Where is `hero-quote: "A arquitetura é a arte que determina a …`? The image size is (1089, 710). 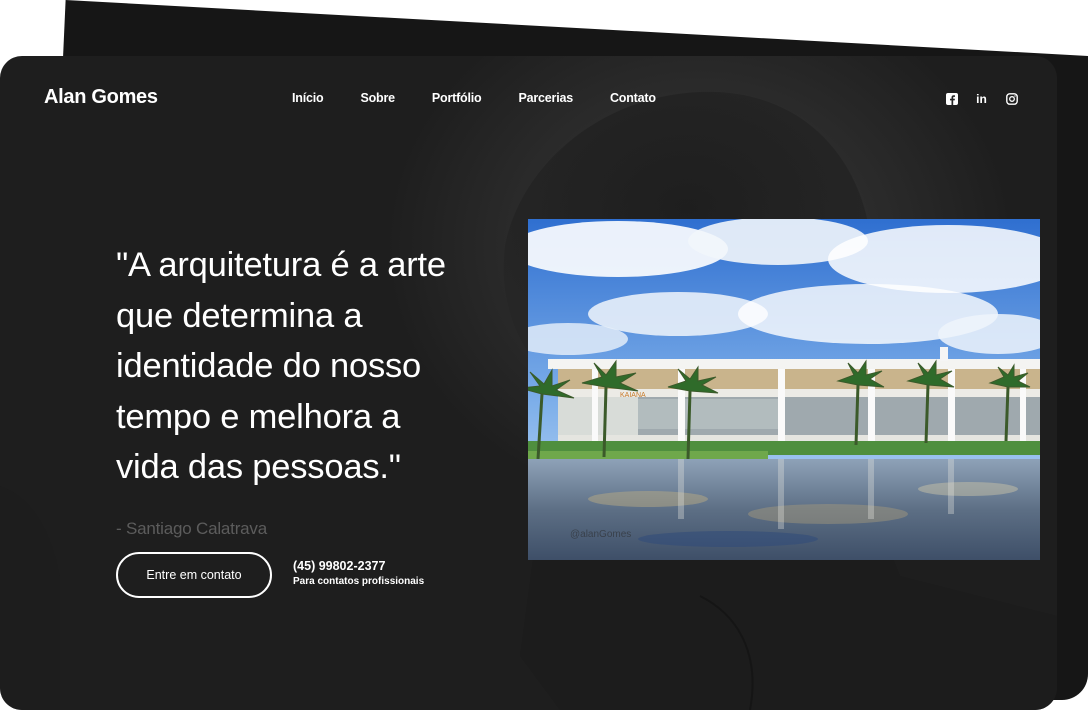 hero-quote: "A arquitetura é a arte que determina a … is located at coordinates (316, 366).